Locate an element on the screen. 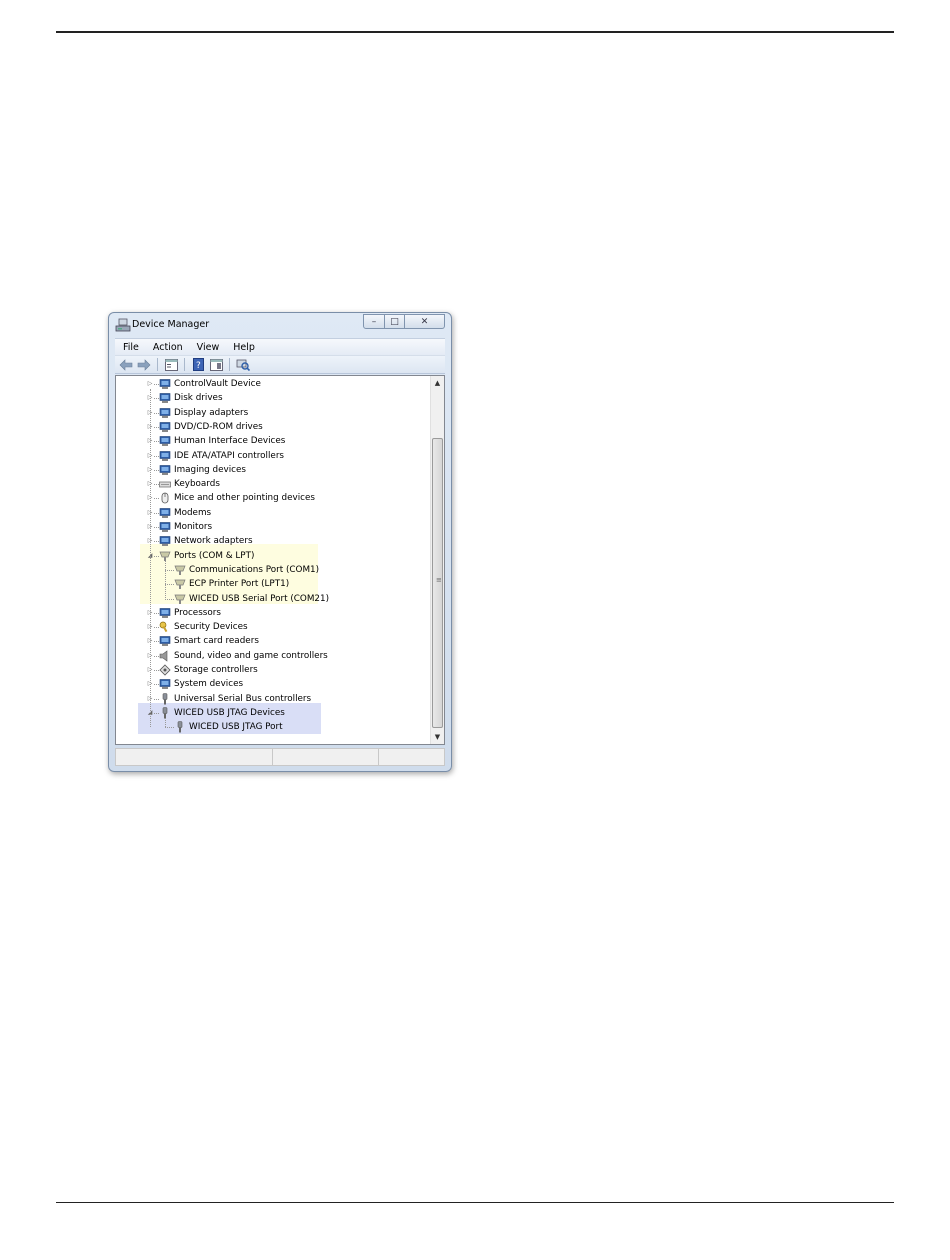 The height and width of the screenshot is (1260, 950). status-cell is located at coordinates (326, 757).